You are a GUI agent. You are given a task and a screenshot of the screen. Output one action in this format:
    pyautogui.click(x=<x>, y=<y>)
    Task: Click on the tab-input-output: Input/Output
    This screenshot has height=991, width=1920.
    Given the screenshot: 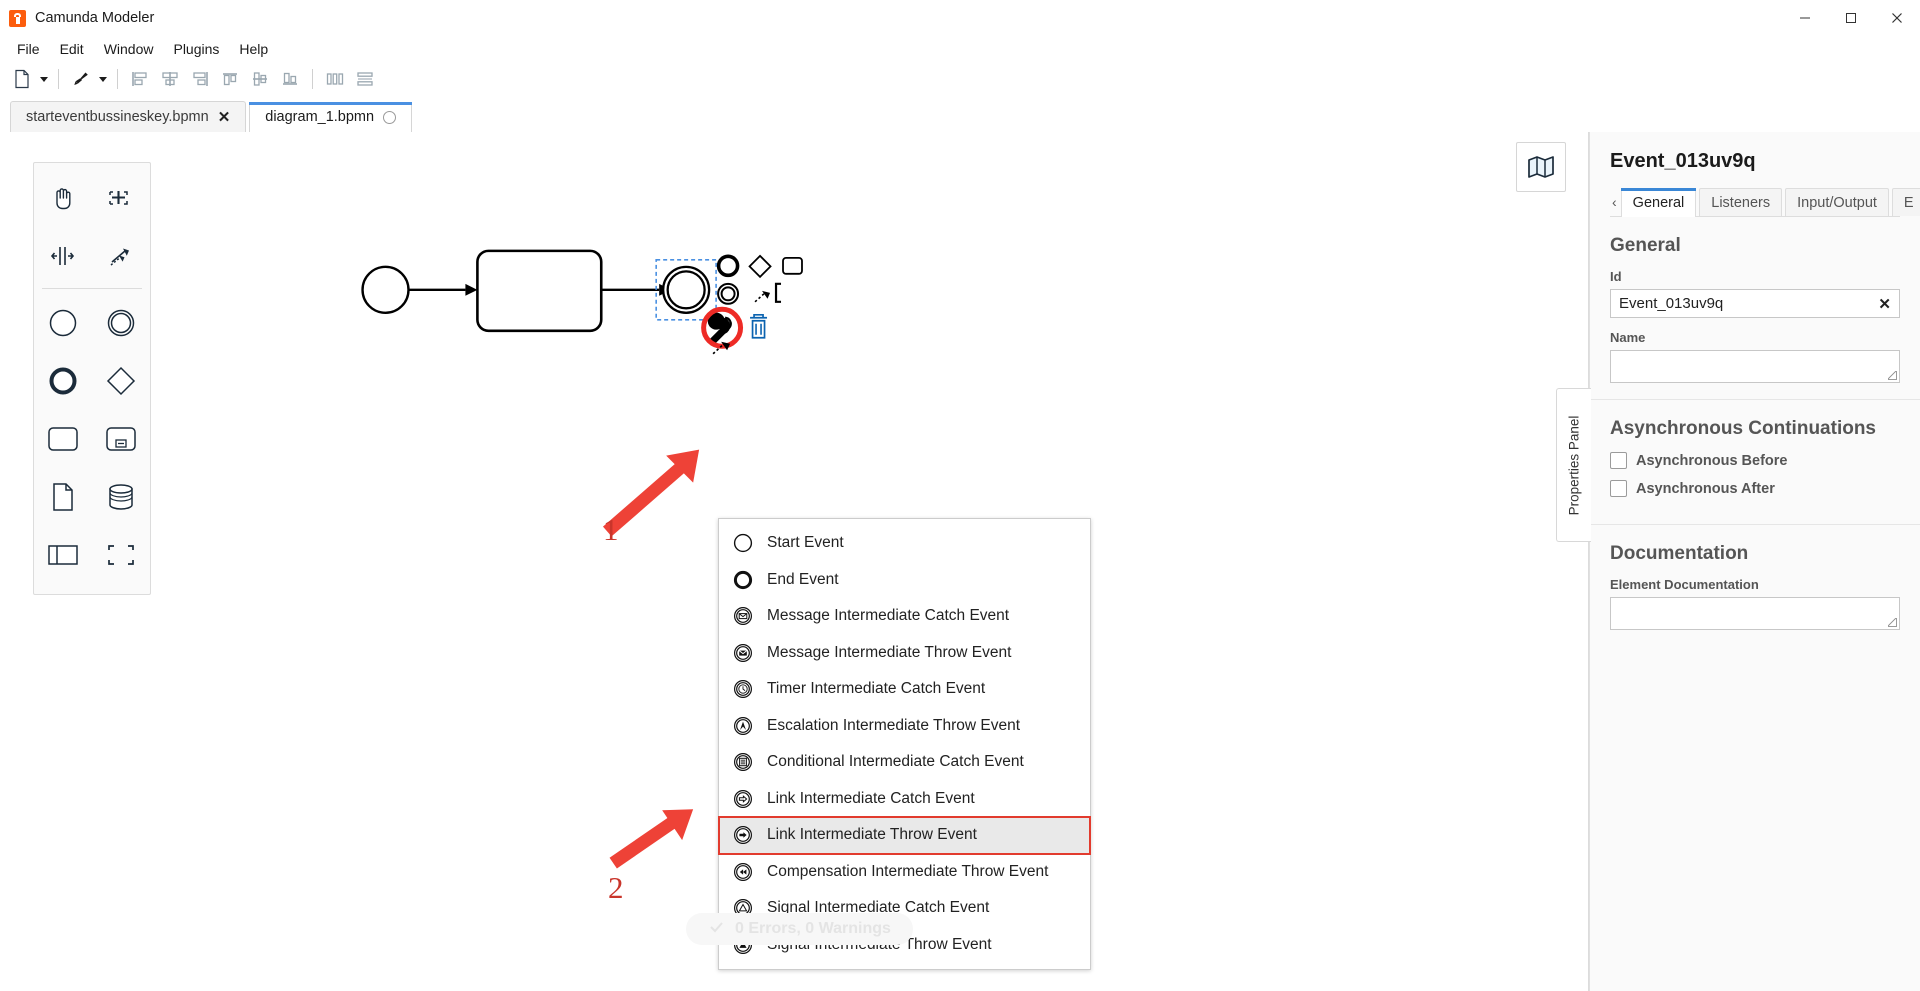 What is the action you would take?
    pyautogui.click(x=1837, y=202)
    